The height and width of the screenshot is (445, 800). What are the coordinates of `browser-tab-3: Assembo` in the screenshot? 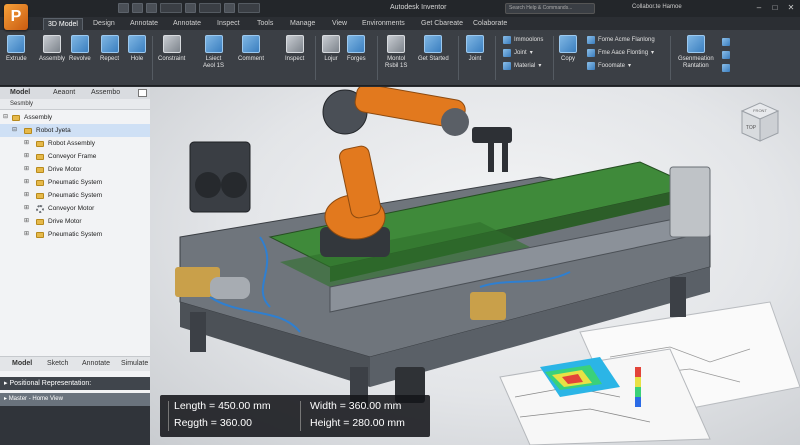 It's located at (105, 92).